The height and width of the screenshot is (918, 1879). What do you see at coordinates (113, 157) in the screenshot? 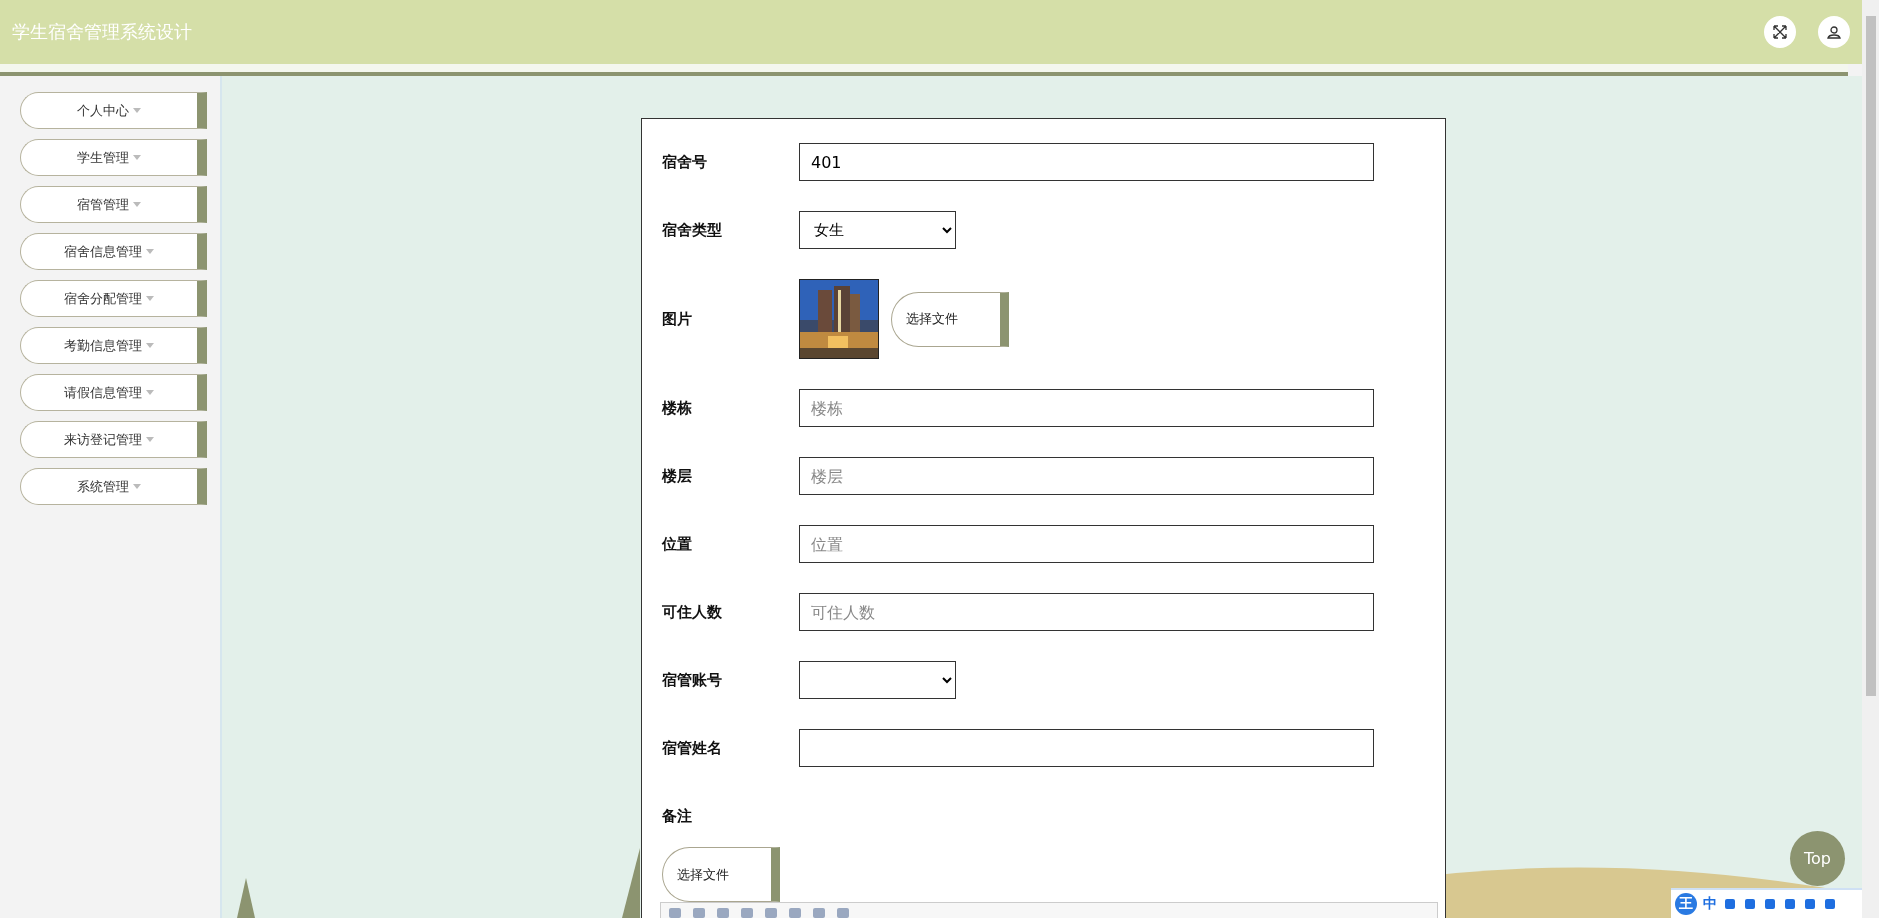
I see `sidebar-item: 学生管理` at bounding box center [113, 157].